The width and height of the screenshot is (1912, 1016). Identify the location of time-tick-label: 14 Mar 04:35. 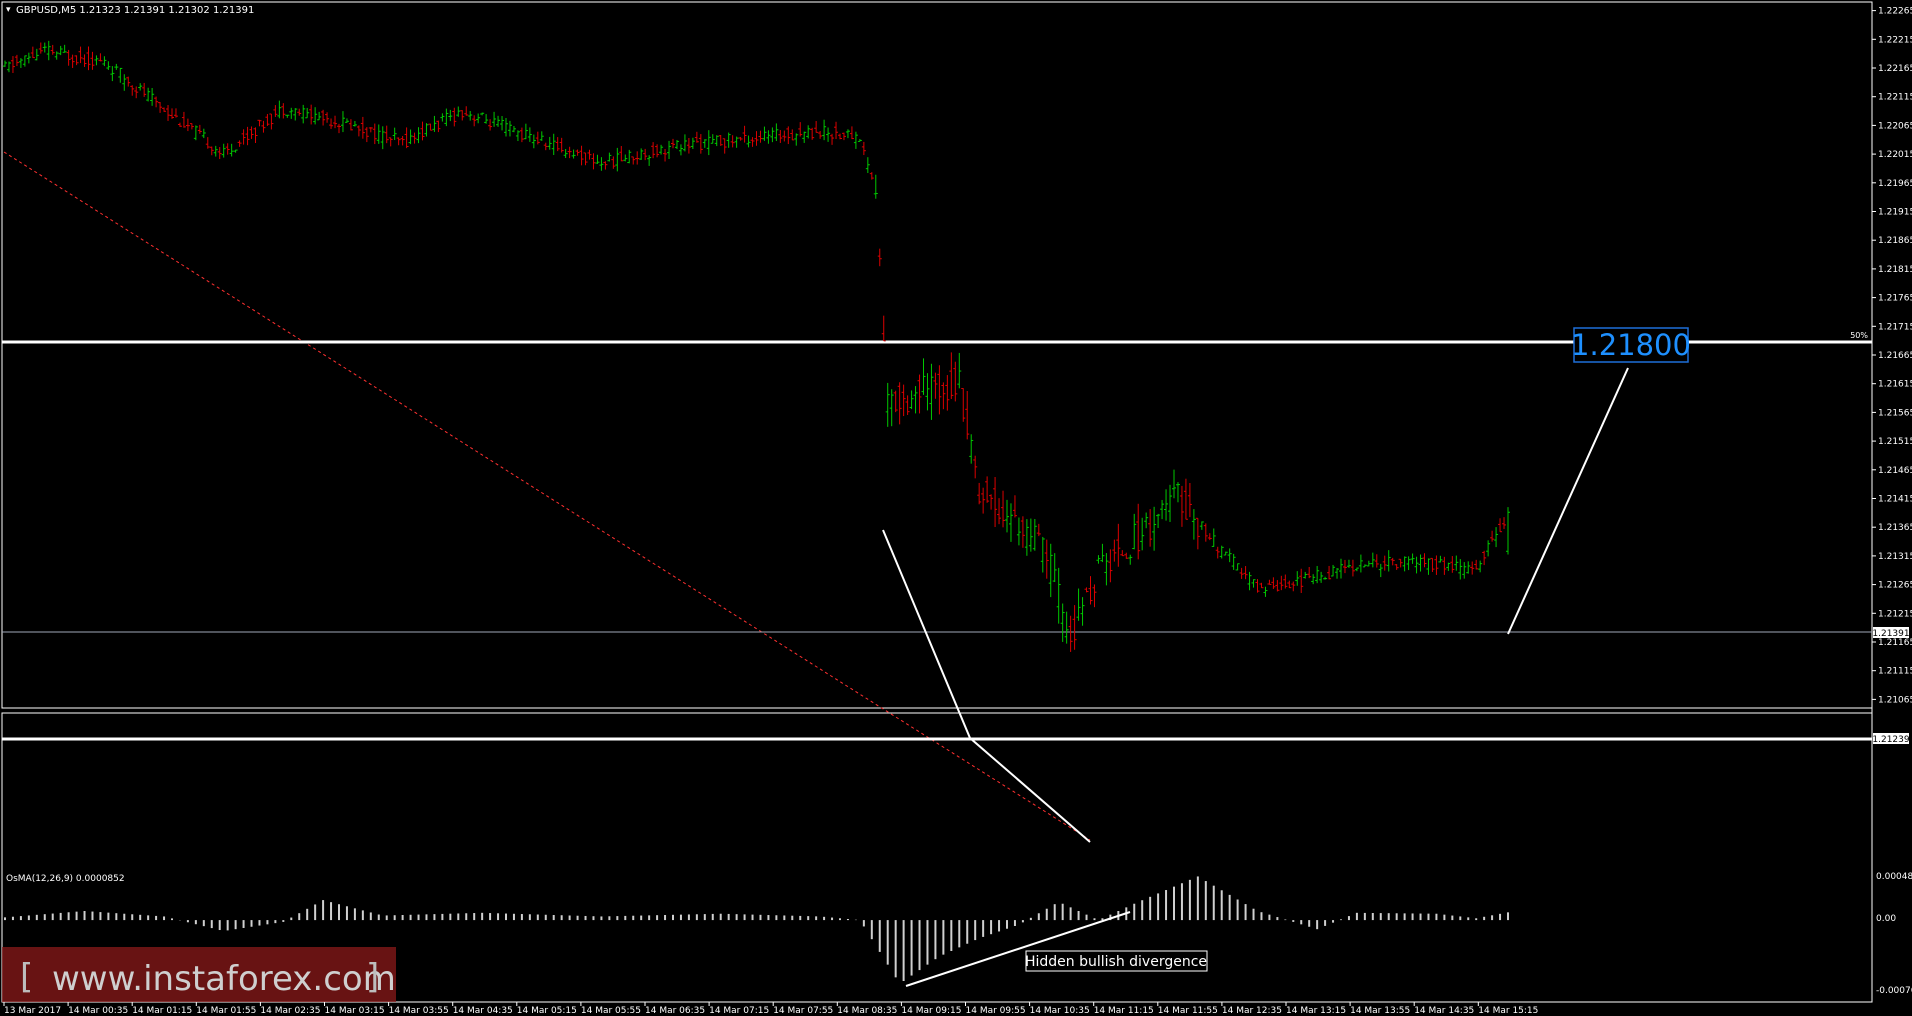
(483, 1011).